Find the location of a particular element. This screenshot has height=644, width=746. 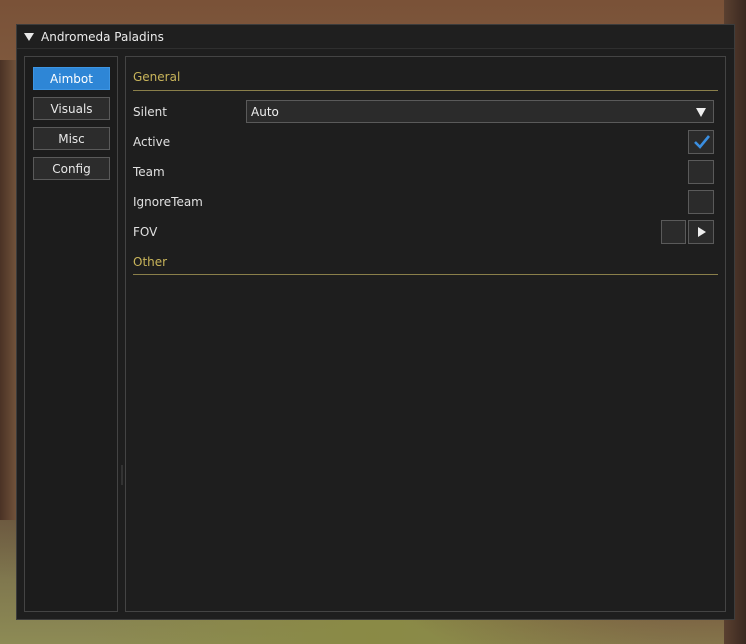

team-checkbox is located at coordinates (701, 172).